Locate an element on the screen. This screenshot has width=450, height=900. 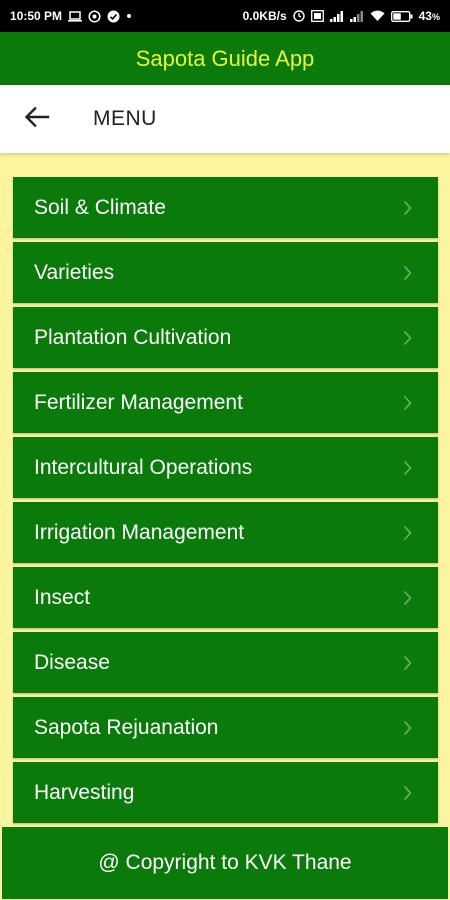
status-bar: 10:50 PM 0.0KB/s 43% is located at coordinates (225, 16).